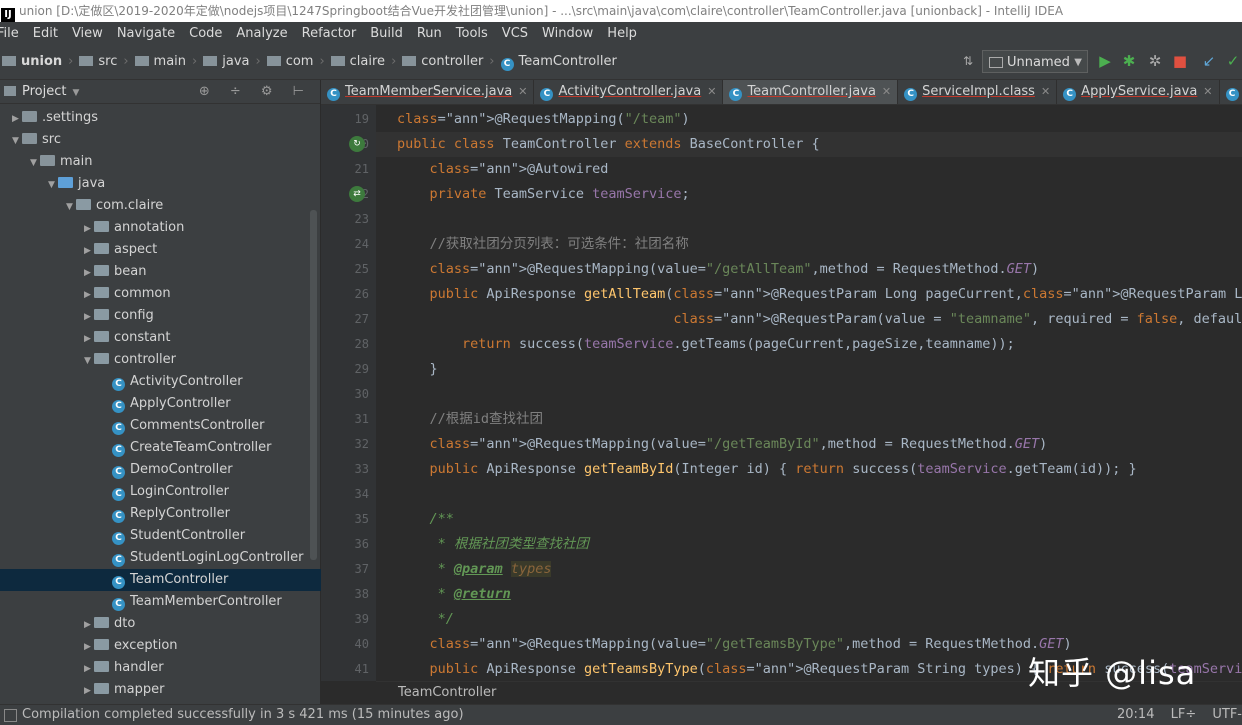 This screenshot has width=1242, height=725. Describe the element at coordinates (460, 419) in the screenshot. I see `code-line: //根据id查找社团` at that location.